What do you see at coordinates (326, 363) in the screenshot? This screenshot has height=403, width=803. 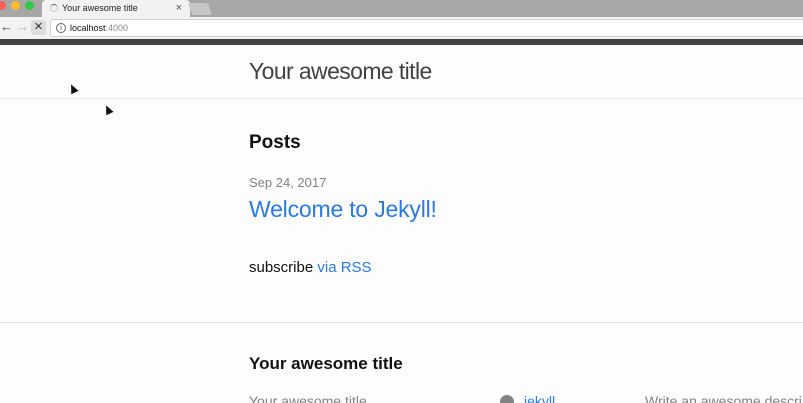 I see `footer-heading: Your awesome title` at bounding box center [326, 363].